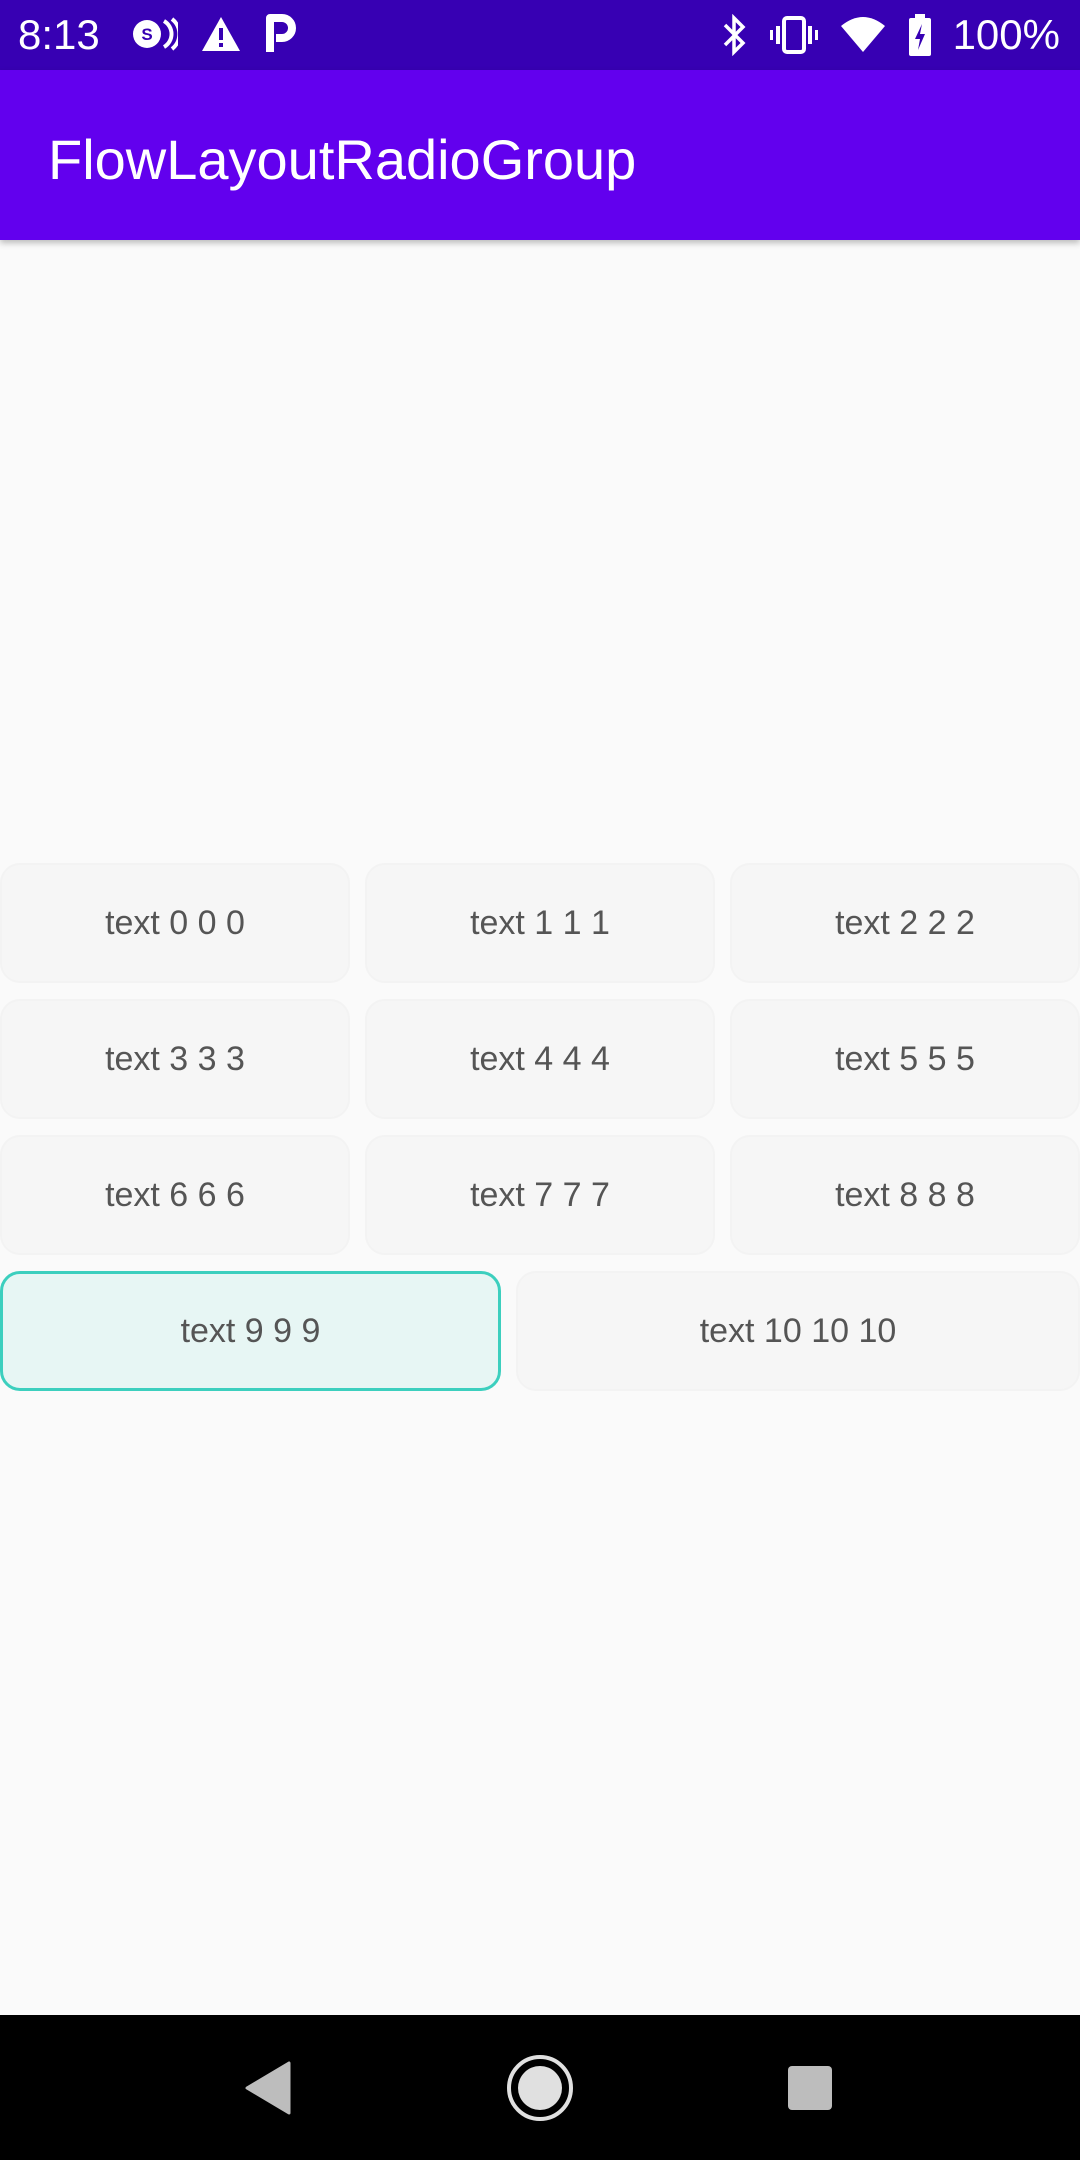 The width and height of the screenshot is (1080, 2160). What do you see at coordinates (175, 1059) in the screenshot?
I see `radio-option-3: text 3 3 3` at bounding box center [175, 1059].